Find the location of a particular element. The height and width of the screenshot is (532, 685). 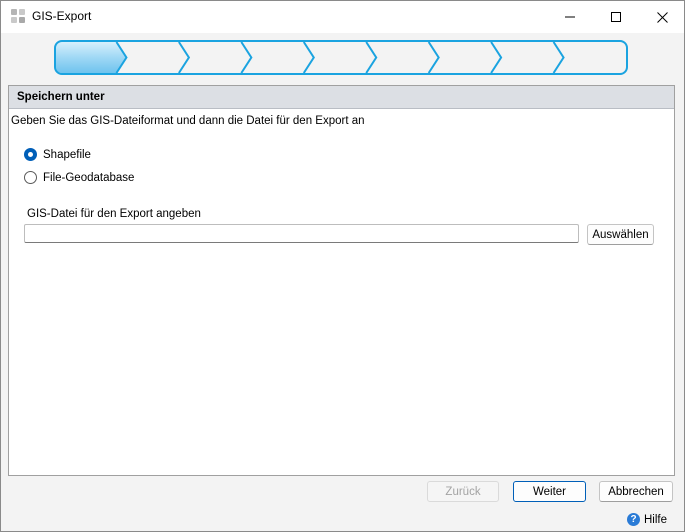

wizard-step-bar is located at coordinates (341, 57).